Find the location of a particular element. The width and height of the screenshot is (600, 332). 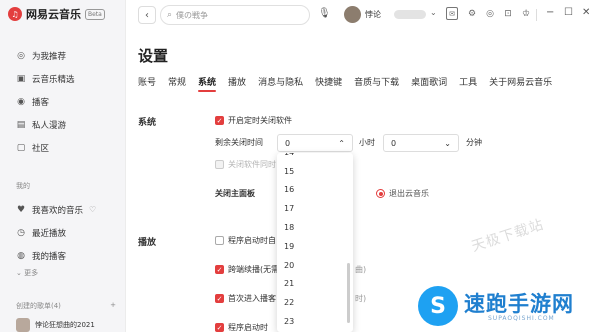

clock-icon: ◷ is located at coordinates (21, 232).